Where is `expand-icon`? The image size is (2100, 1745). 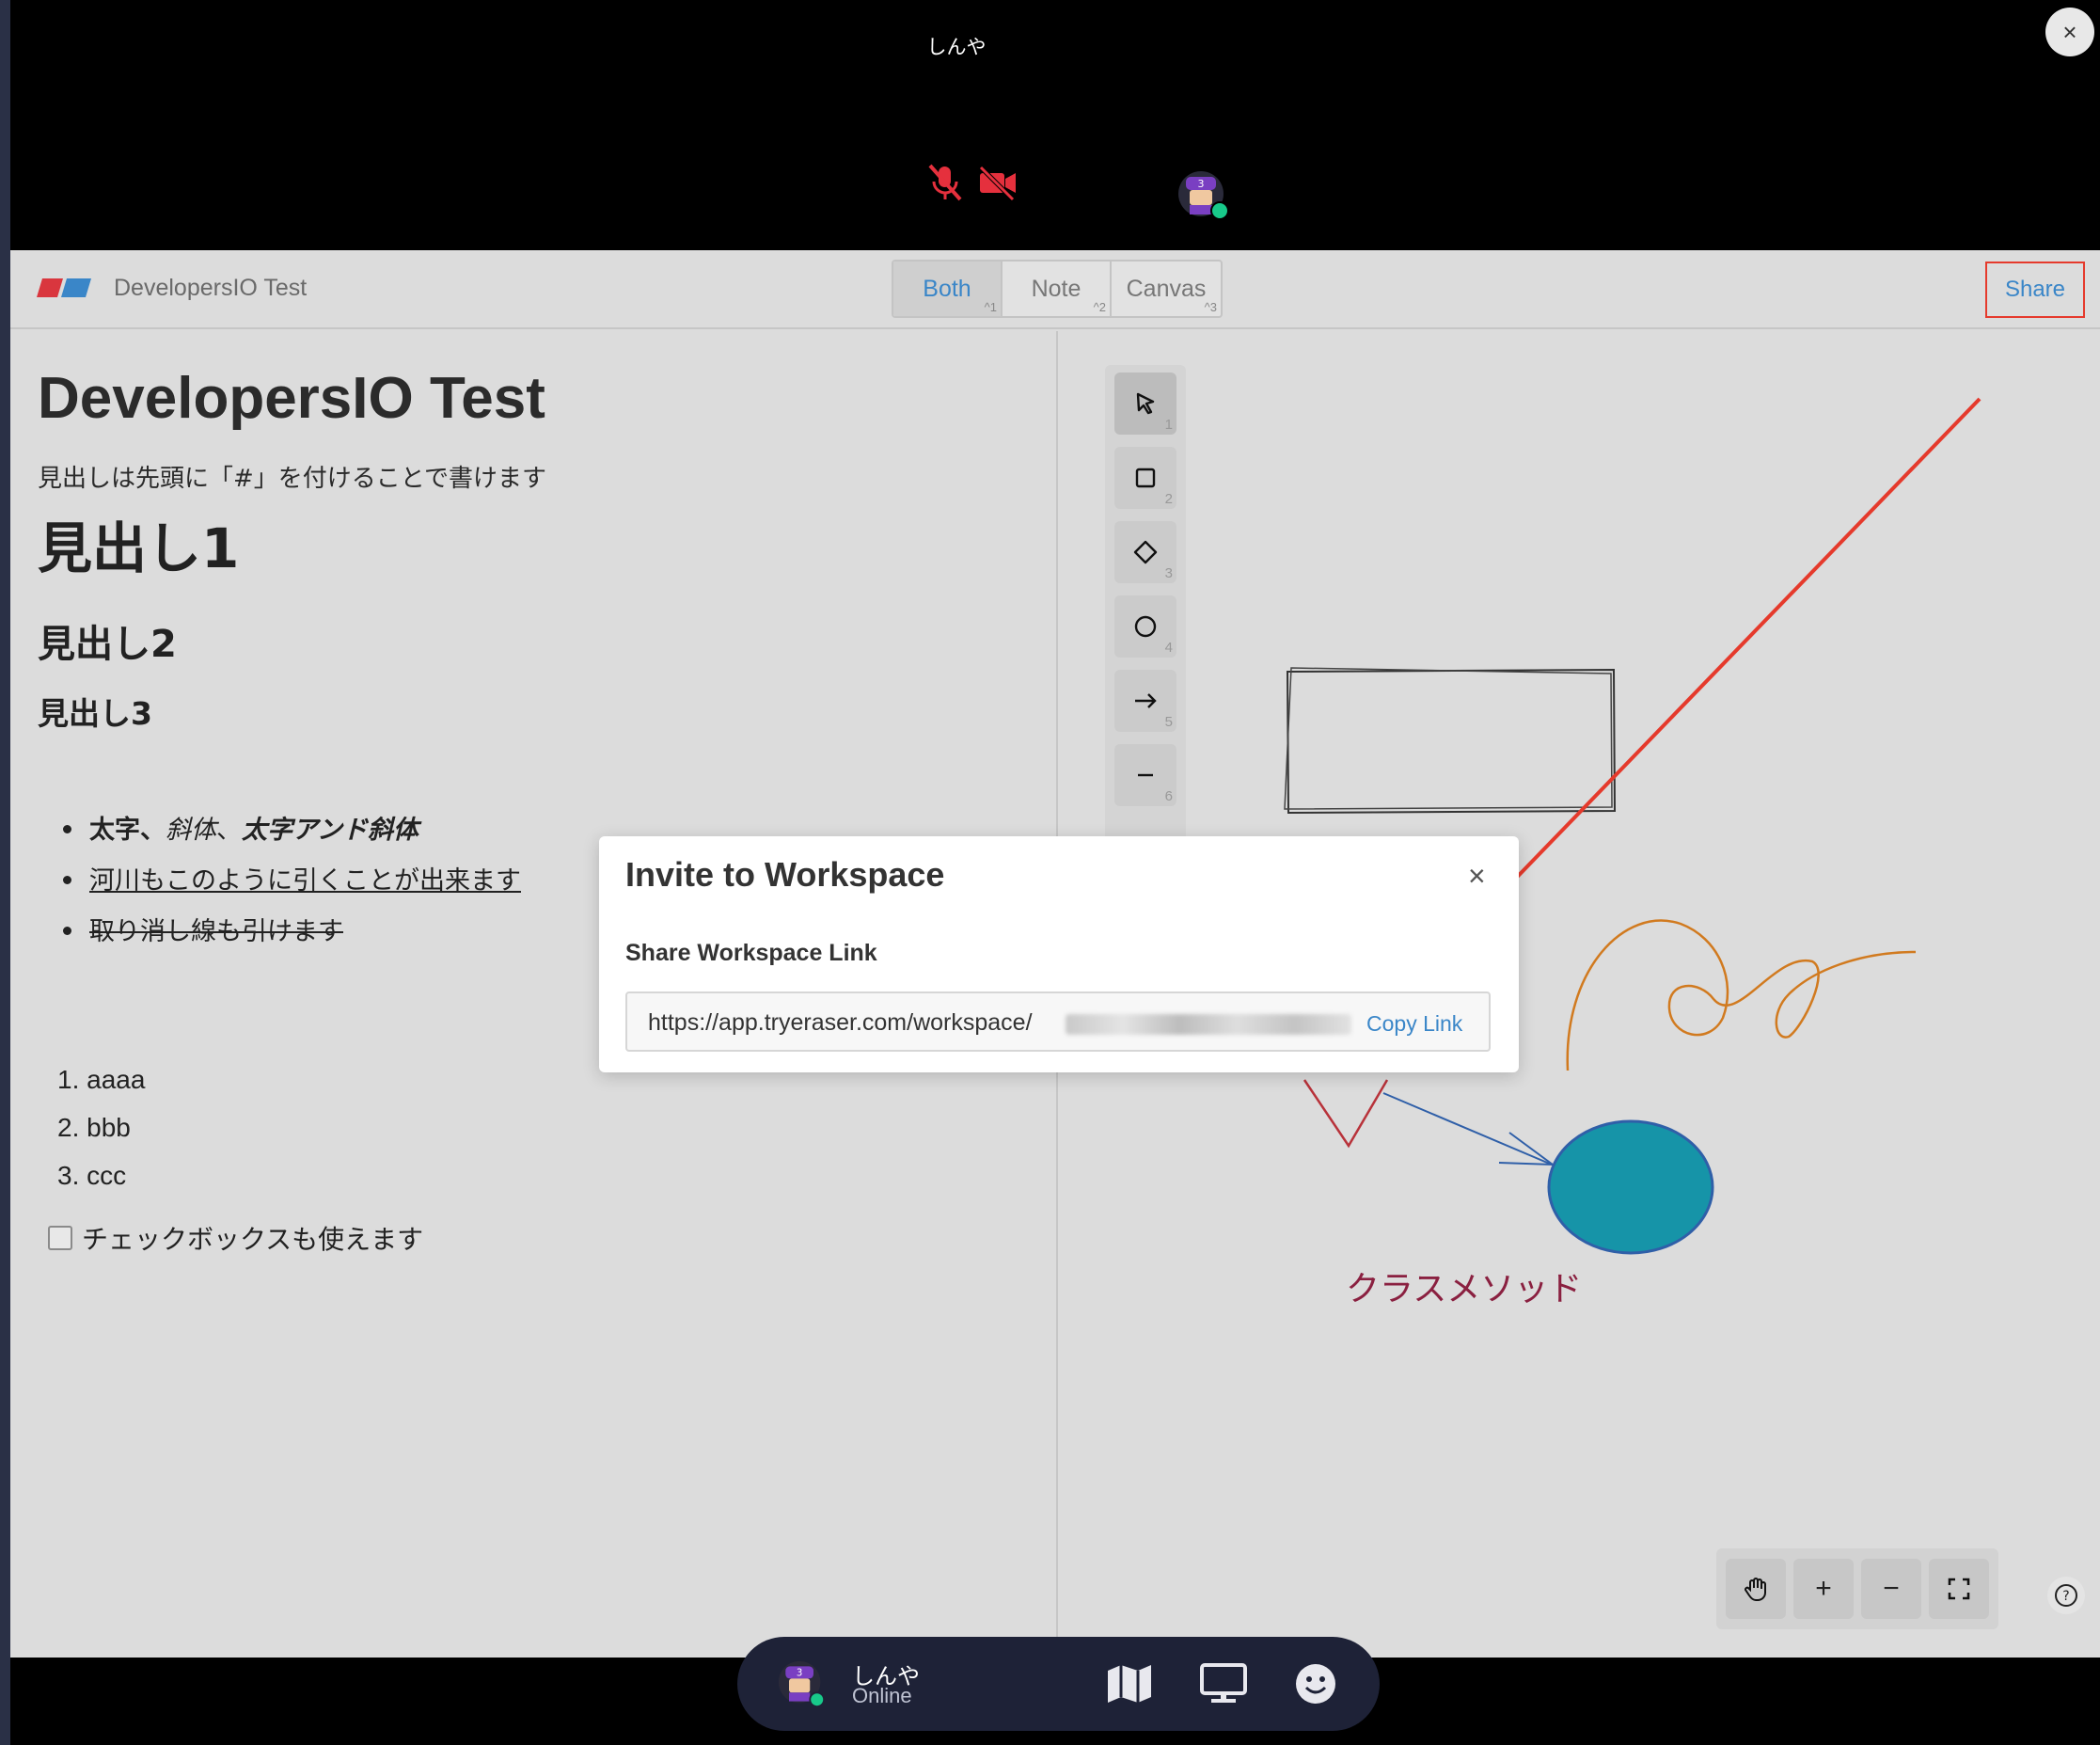
expand-icon is located at coordinates (1959, 1589).